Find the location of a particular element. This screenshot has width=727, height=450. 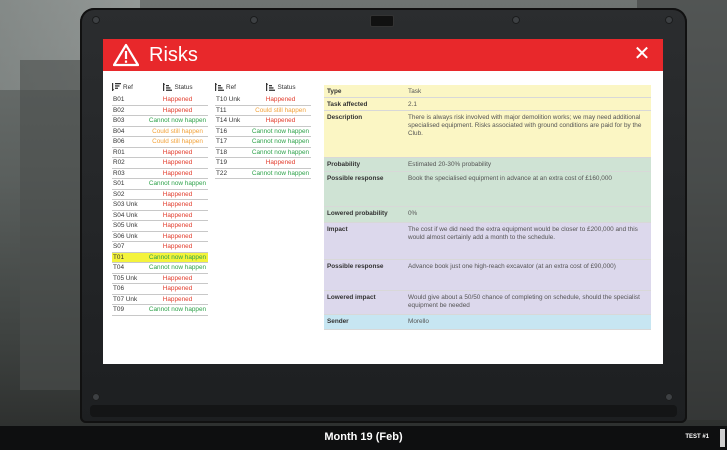

risk-row: R02 Happened is located at coordinates (160, 163).